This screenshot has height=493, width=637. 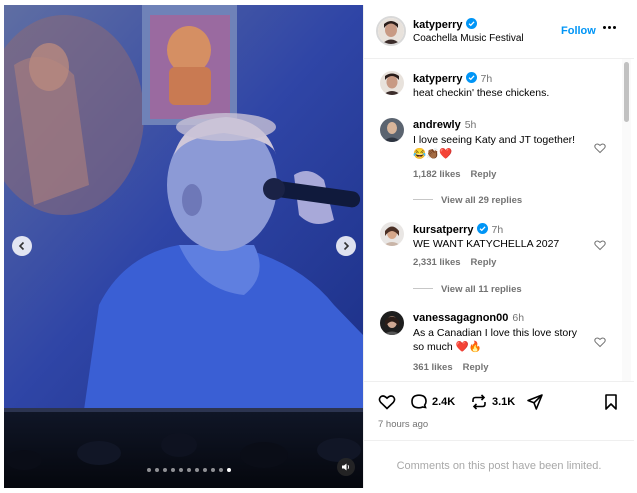 I want to click on comment-username: vanessagagnon00, so click(x=460, y=318).